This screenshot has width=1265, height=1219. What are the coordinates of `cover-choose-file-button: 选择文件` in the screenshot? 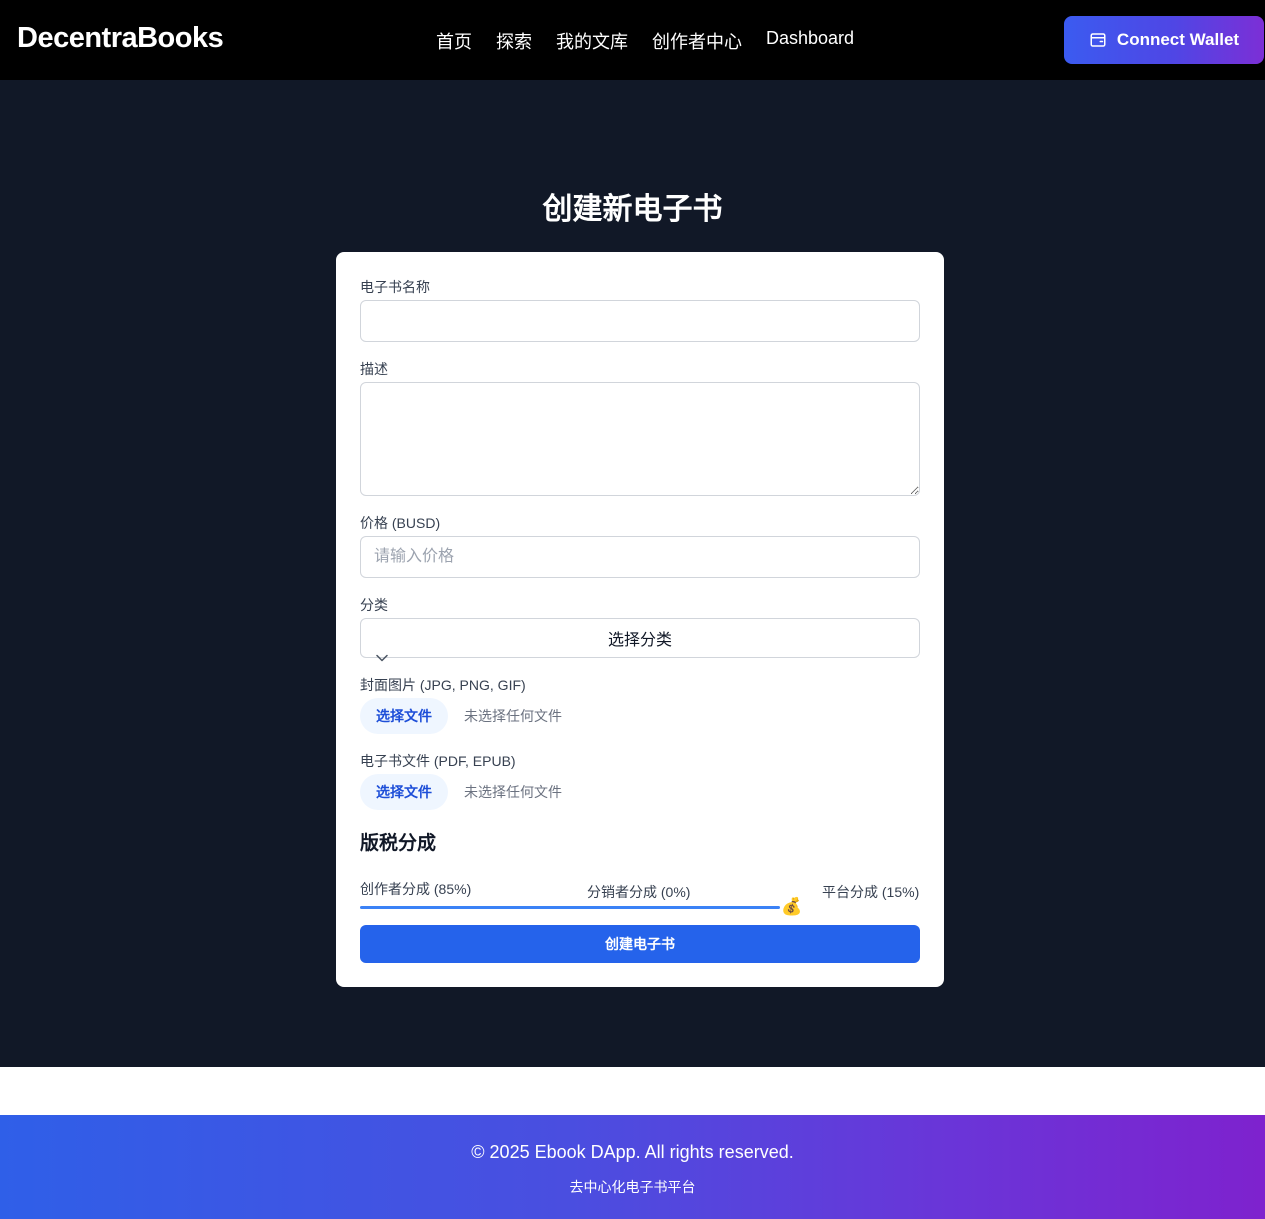 It's located at (404, 716).